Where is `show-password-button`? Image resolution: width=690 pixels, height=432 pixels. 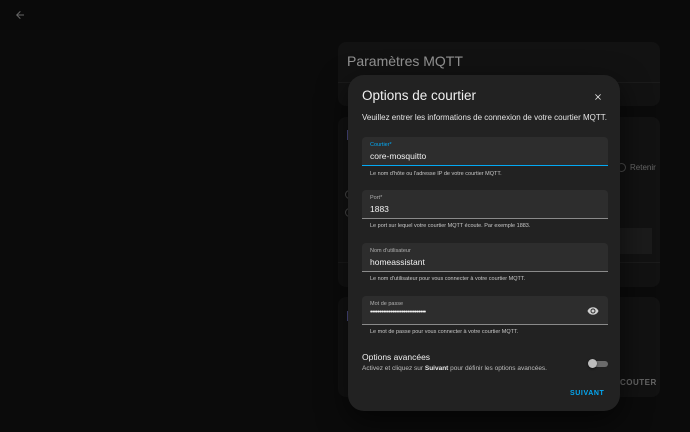
show-password-button is located at coordinates (593, 310).